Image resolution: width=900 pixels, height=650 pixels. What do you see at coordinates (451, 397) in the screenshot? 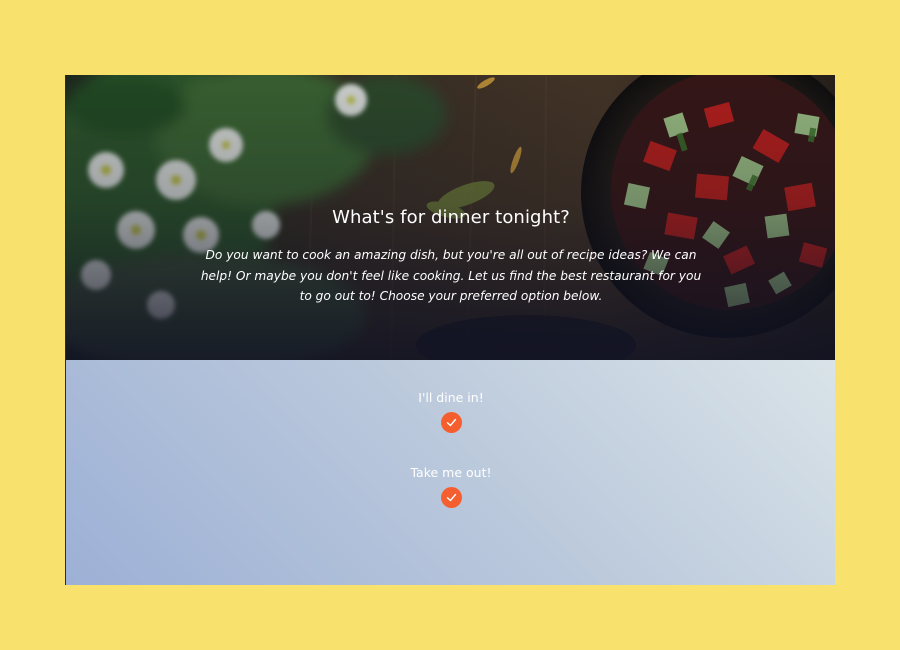
I see `option-dine-in-label: I'll dine in!` at bounding box center [451, 397].